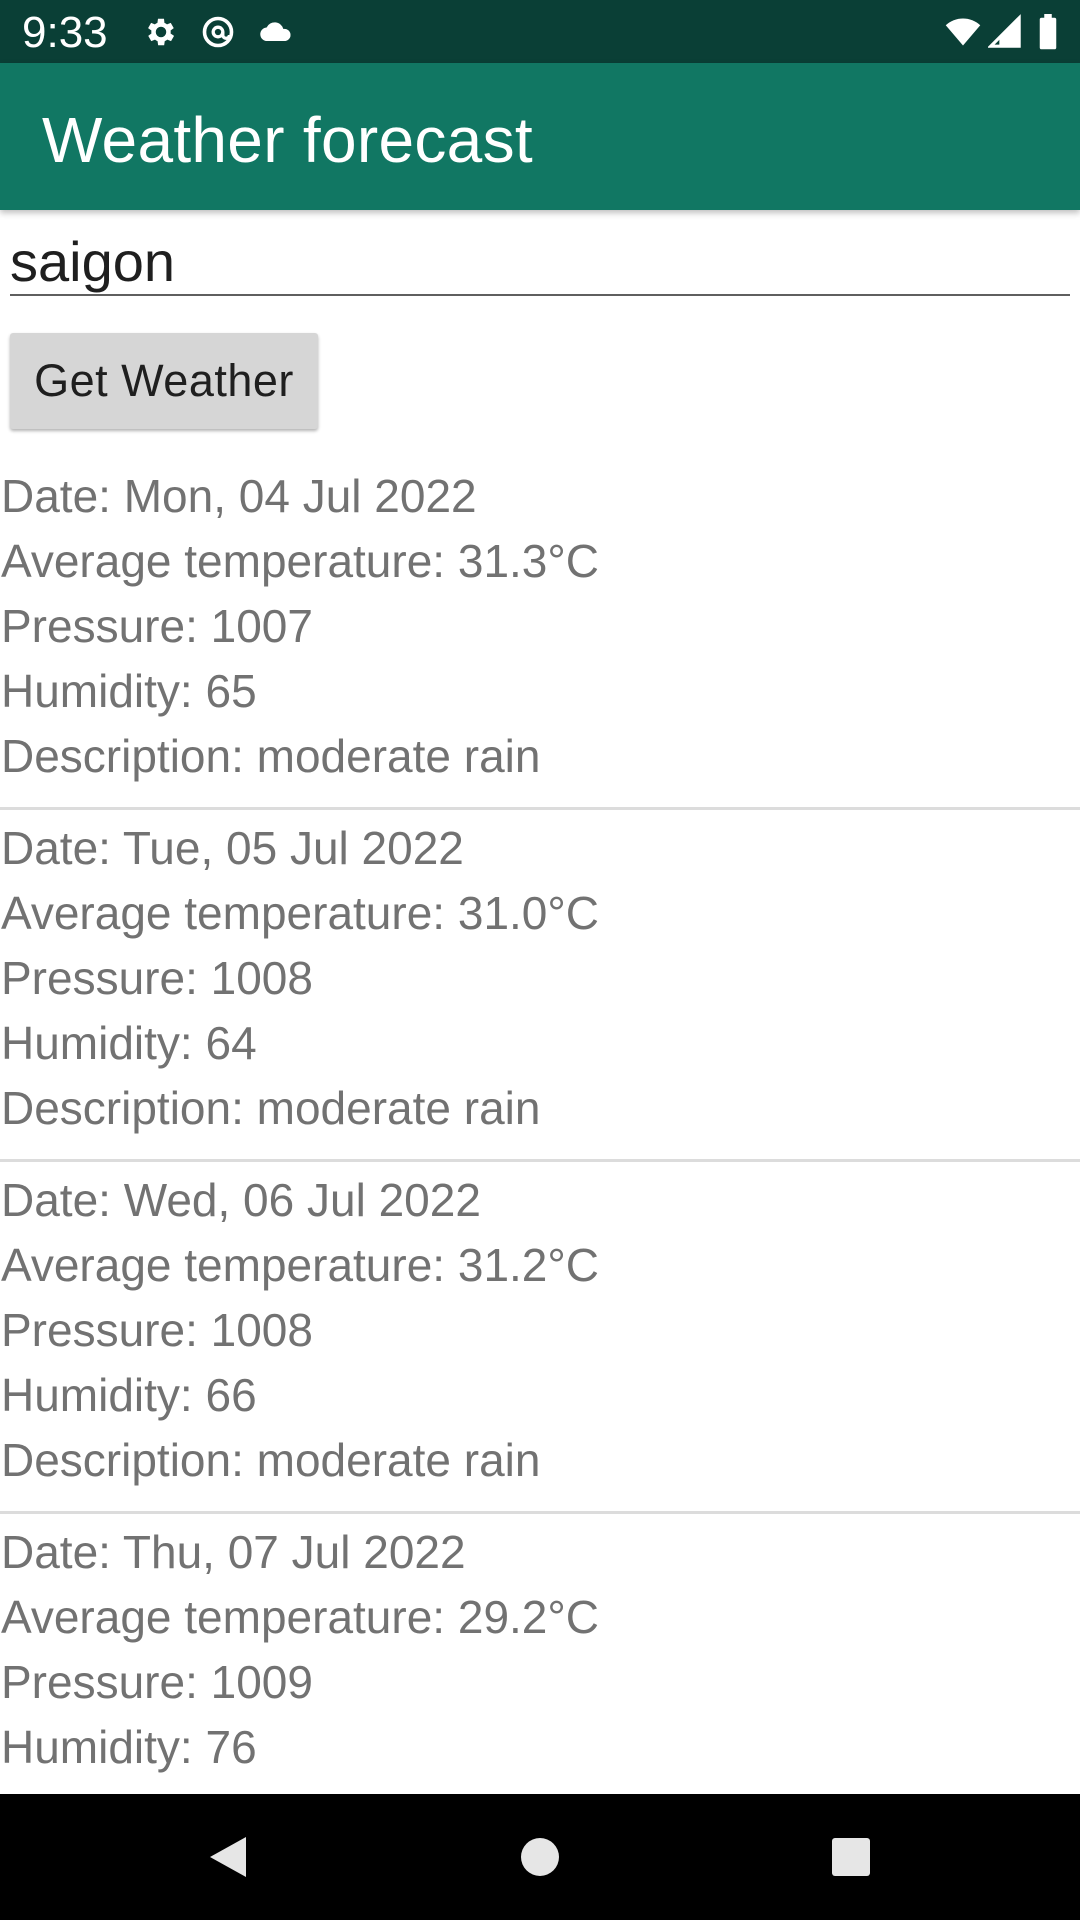 The width and height of the screenshot is (1080, 1920). I want to click on forecast-temperature: Average temperature: 29.2°C, so click(300, 1617).